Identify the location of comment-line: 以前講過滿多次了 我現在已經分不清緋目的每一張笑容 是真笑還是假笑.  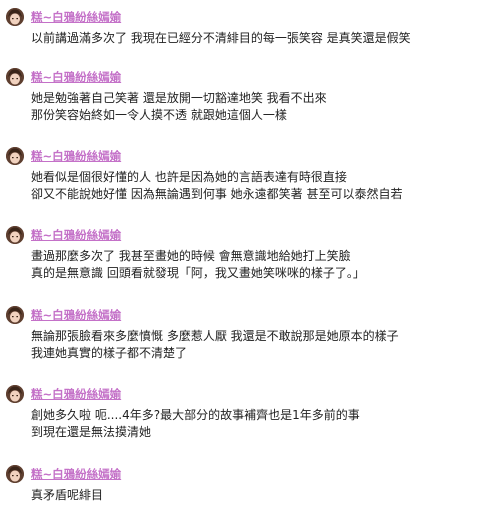
(221, 38).